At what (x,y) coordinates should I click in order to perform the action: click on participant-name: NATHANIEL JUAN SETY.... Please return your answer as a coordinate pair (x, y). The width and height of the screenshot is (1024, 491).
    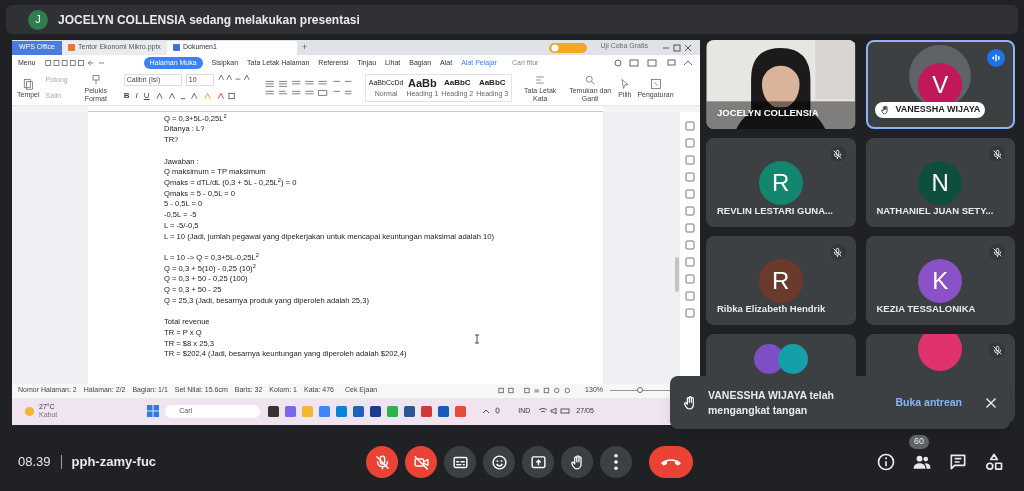
    Looking at the image, I should click on (935, 210).